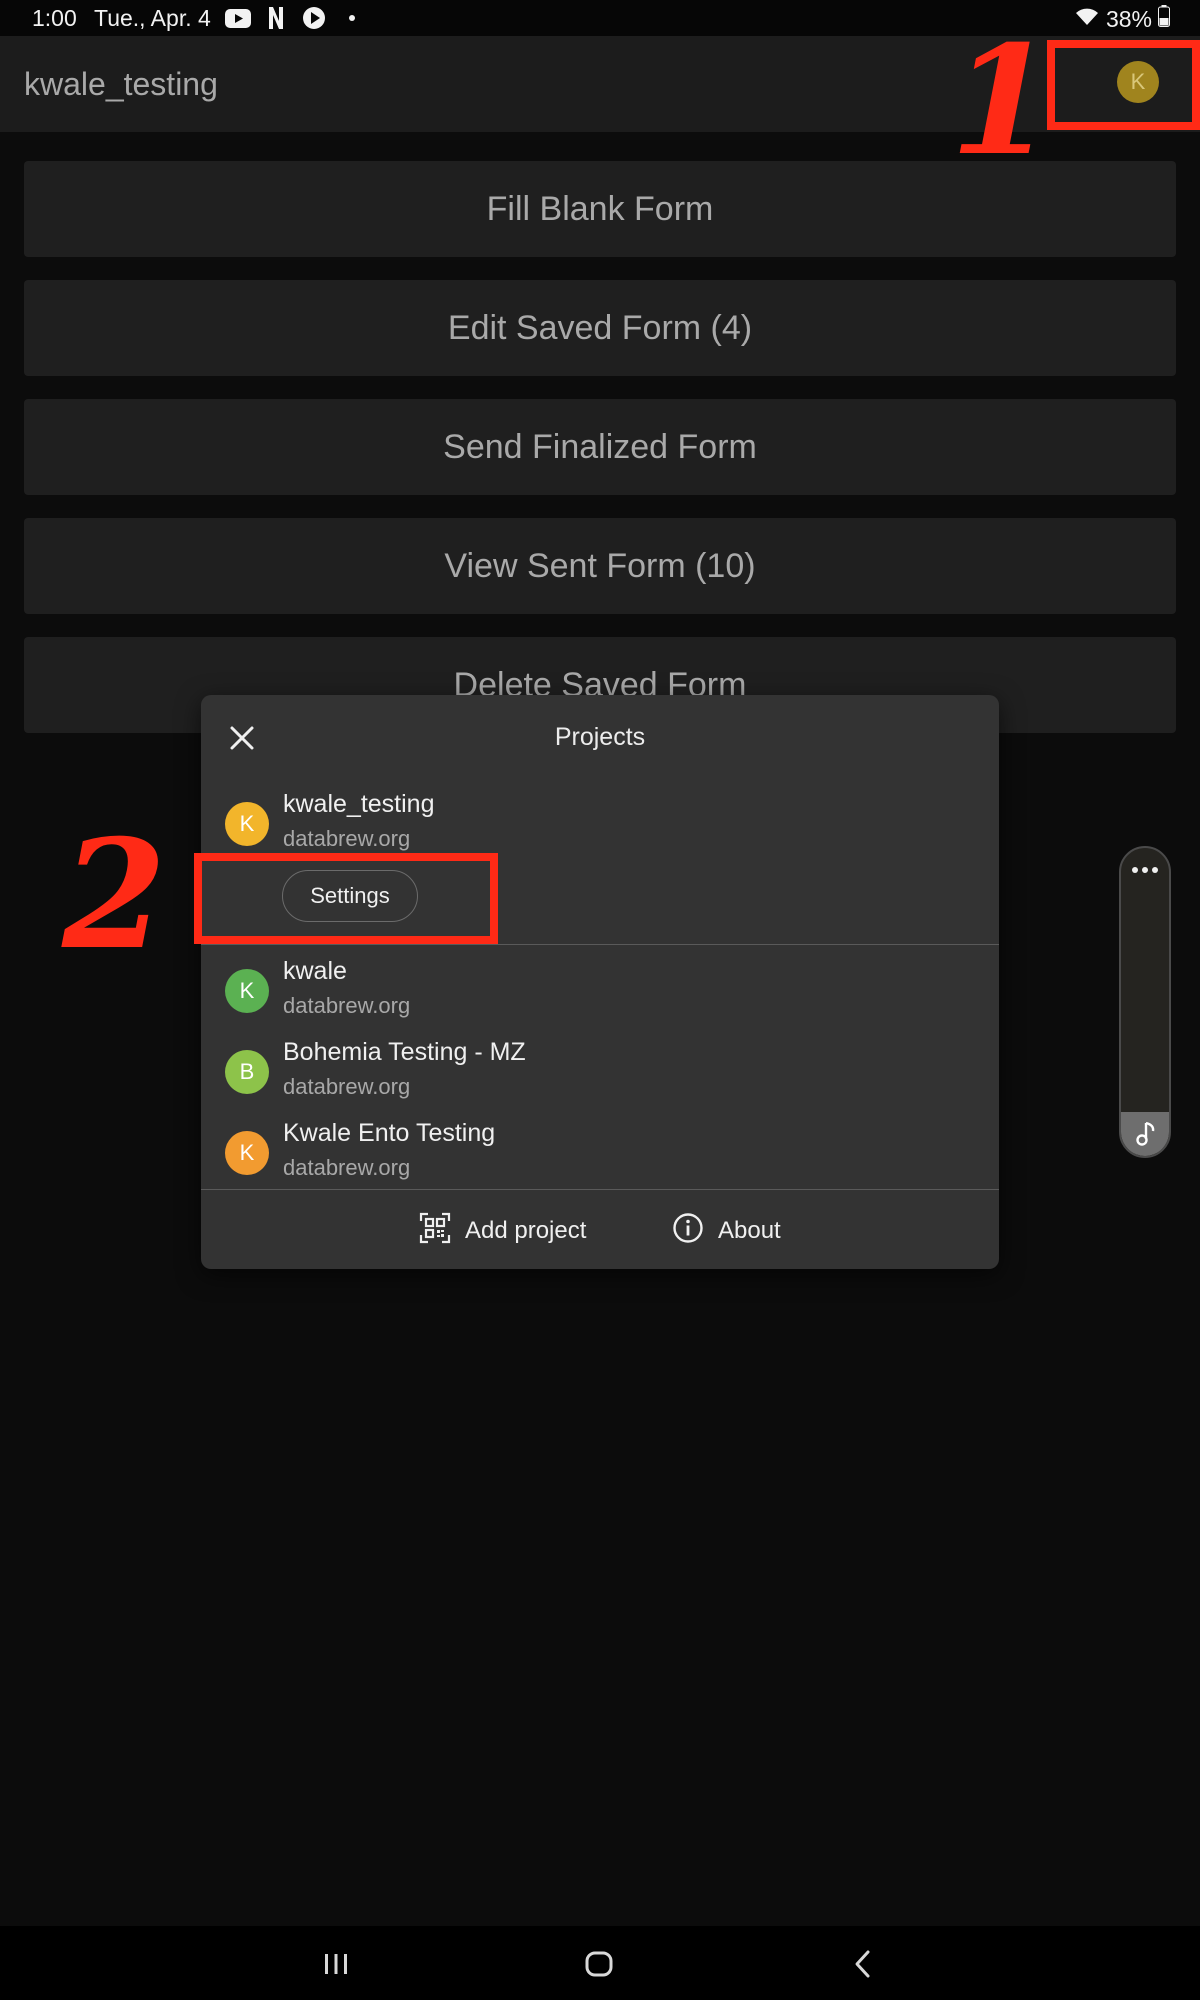 The image size is (1200, 2000). Describe the element at coordinates (1164, 19) in the screenshot. I see `battery-icon` at that location.